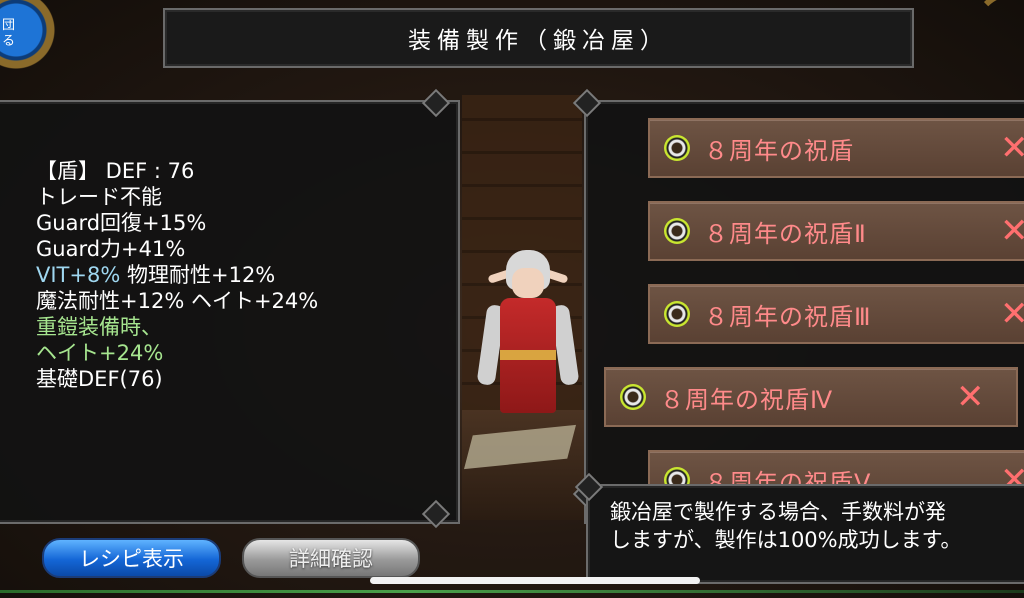  I want to click on recipe-name: ８周年の祝盾Ⅱ, so click(785, 233).